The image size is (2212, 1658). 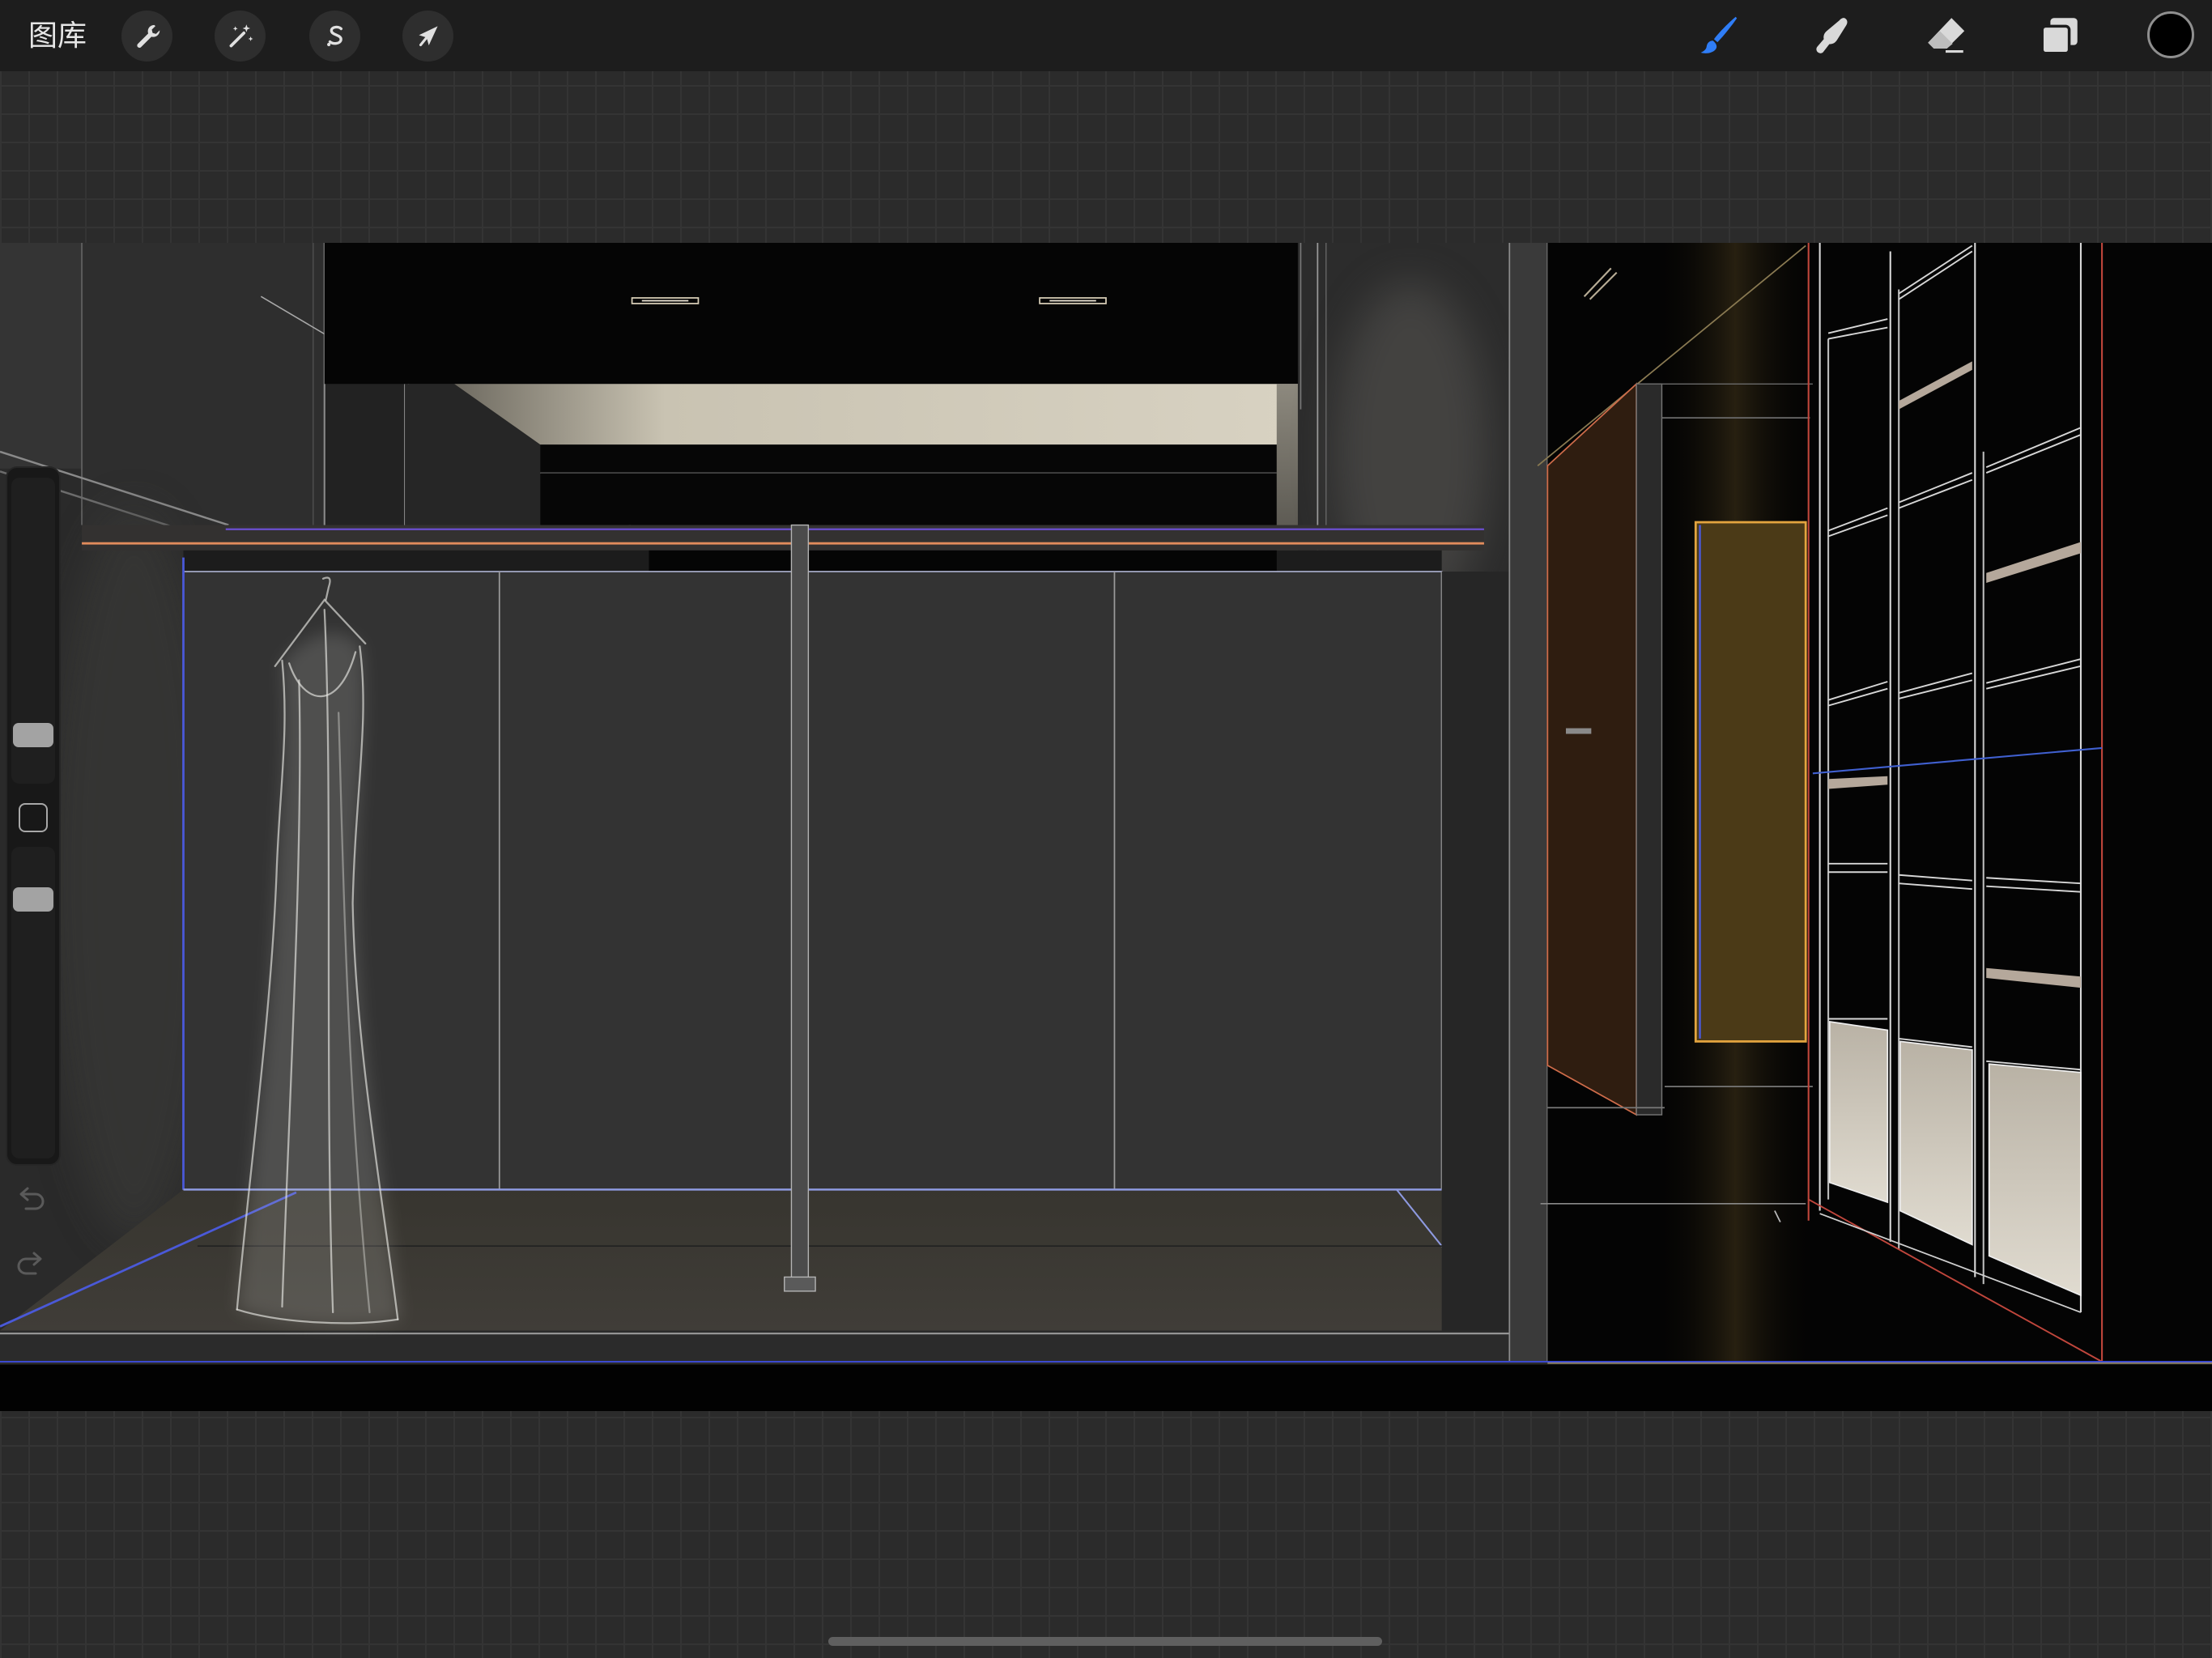 What do you see at coordinates (800, 906) in the screenshot?
I see `pole` at bounding box center [800, 906].